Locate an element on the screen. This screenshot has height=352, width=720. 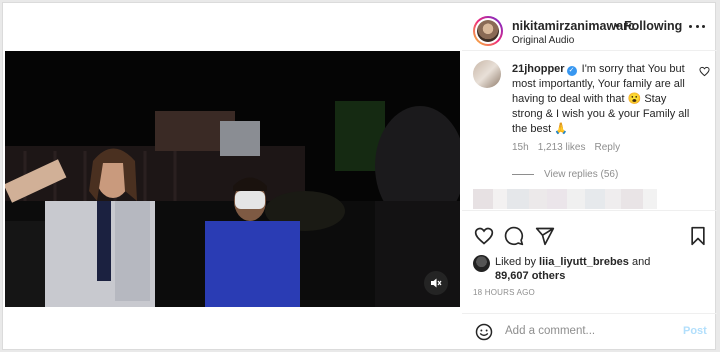
mute-button is located at coordinates (436, 283).